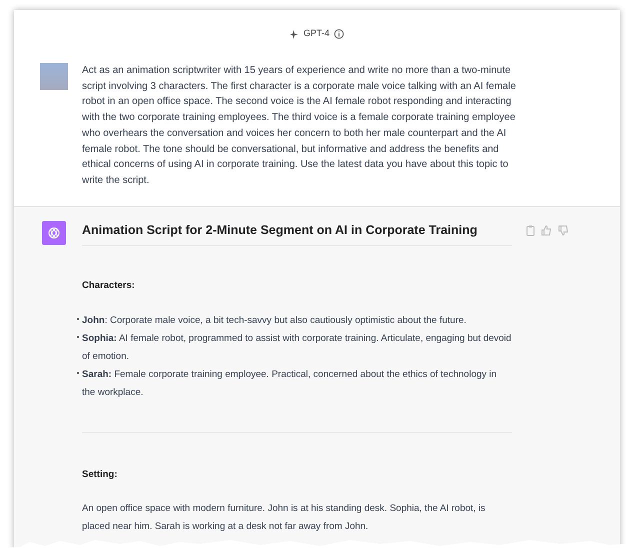 This screenshot has width=634, height=554. Describe the element at coordinates (297, 233) in the screenshot. I see `response-title: Animation Script for 2-Minute Segment on AI in Corporate Training` at that location.